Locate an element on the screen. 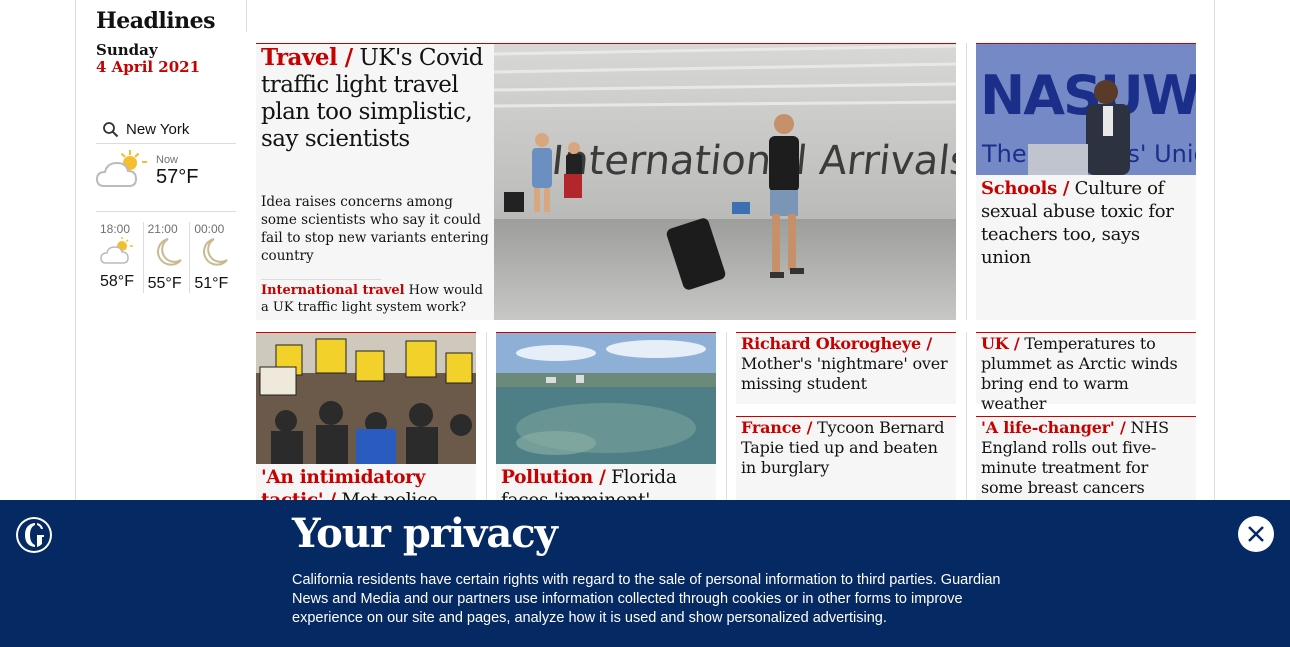 This screenshot has height=647, width=1290. schools-story-image: NASUWT The Teachers' Union is located at coordinates (1086, 109).